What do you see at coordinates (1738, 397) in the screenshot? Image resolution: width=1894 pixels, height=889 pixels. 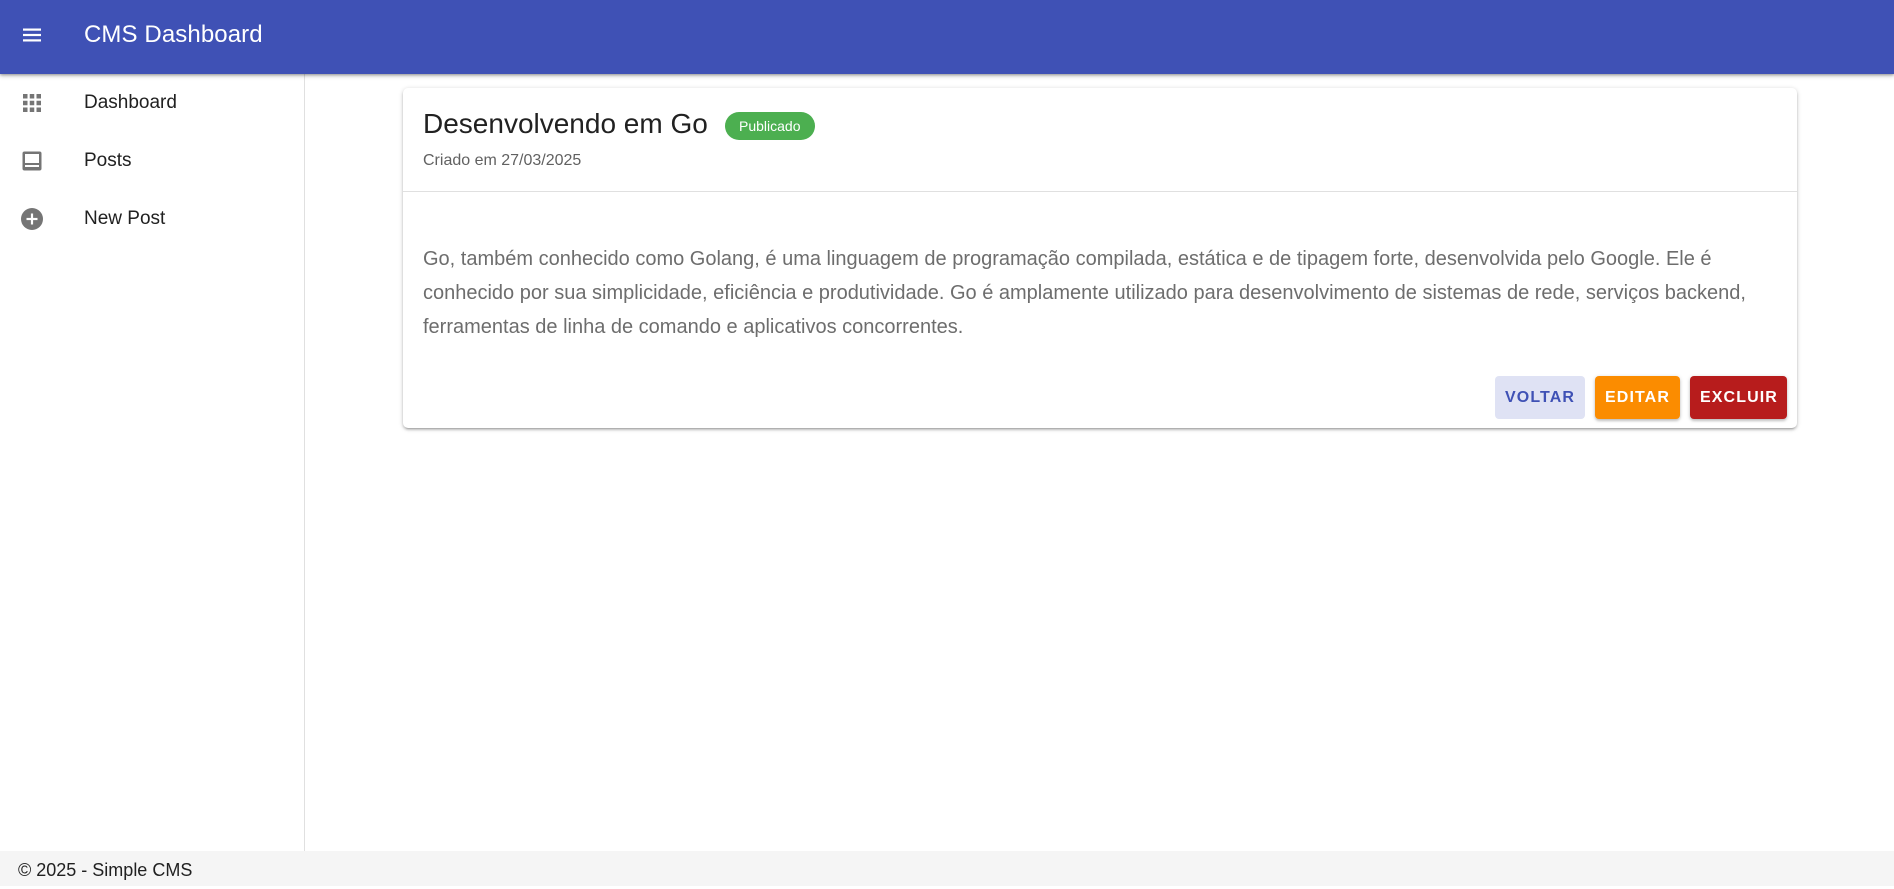 I see `delete-button: EXCLUIR` at bounding box center [1738, 397].